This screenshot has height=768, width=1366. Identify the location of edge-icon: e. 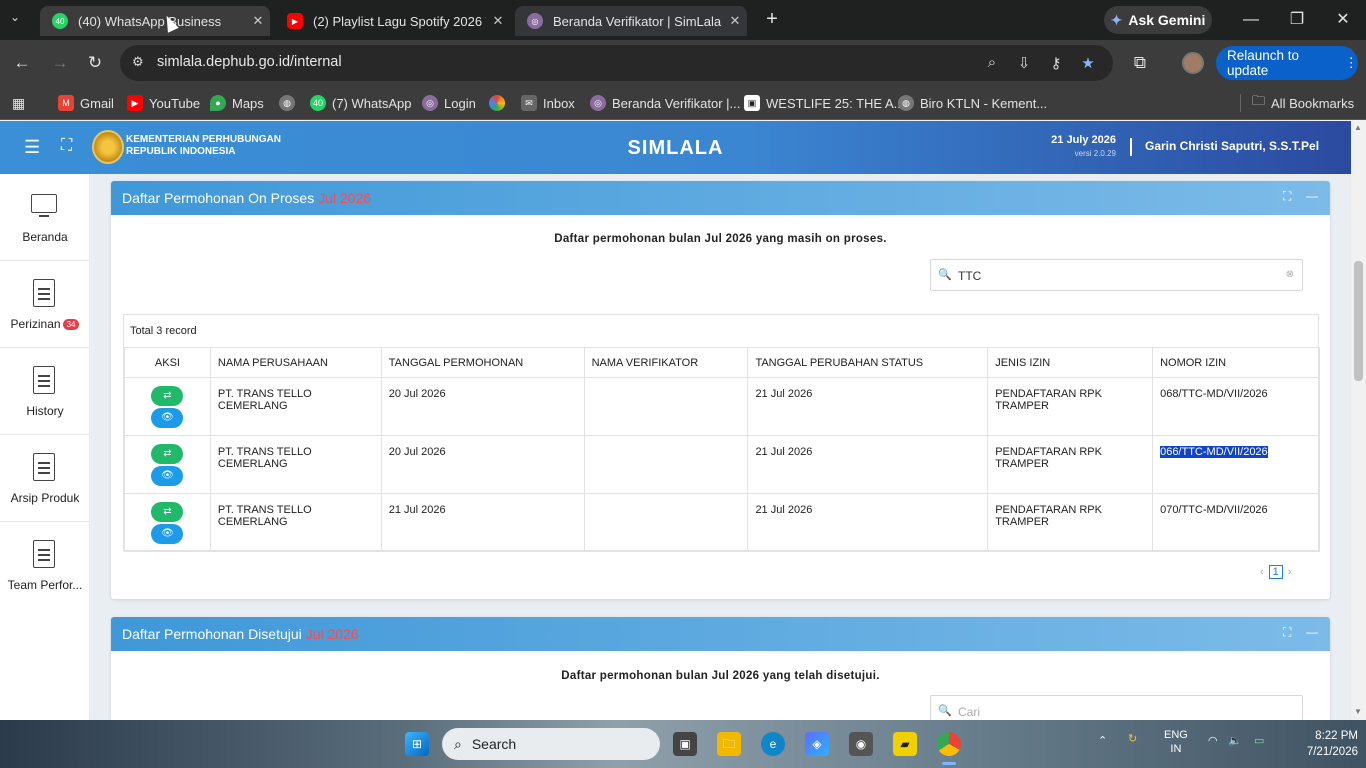
(773, 744).